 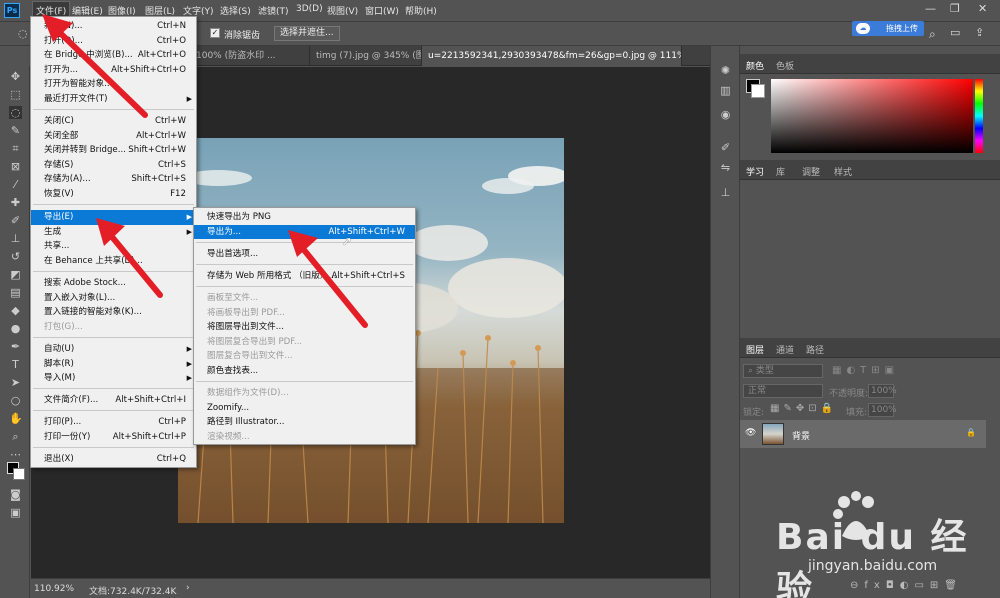 I want to click on arrowhead-export, so click(x=110, y=232).